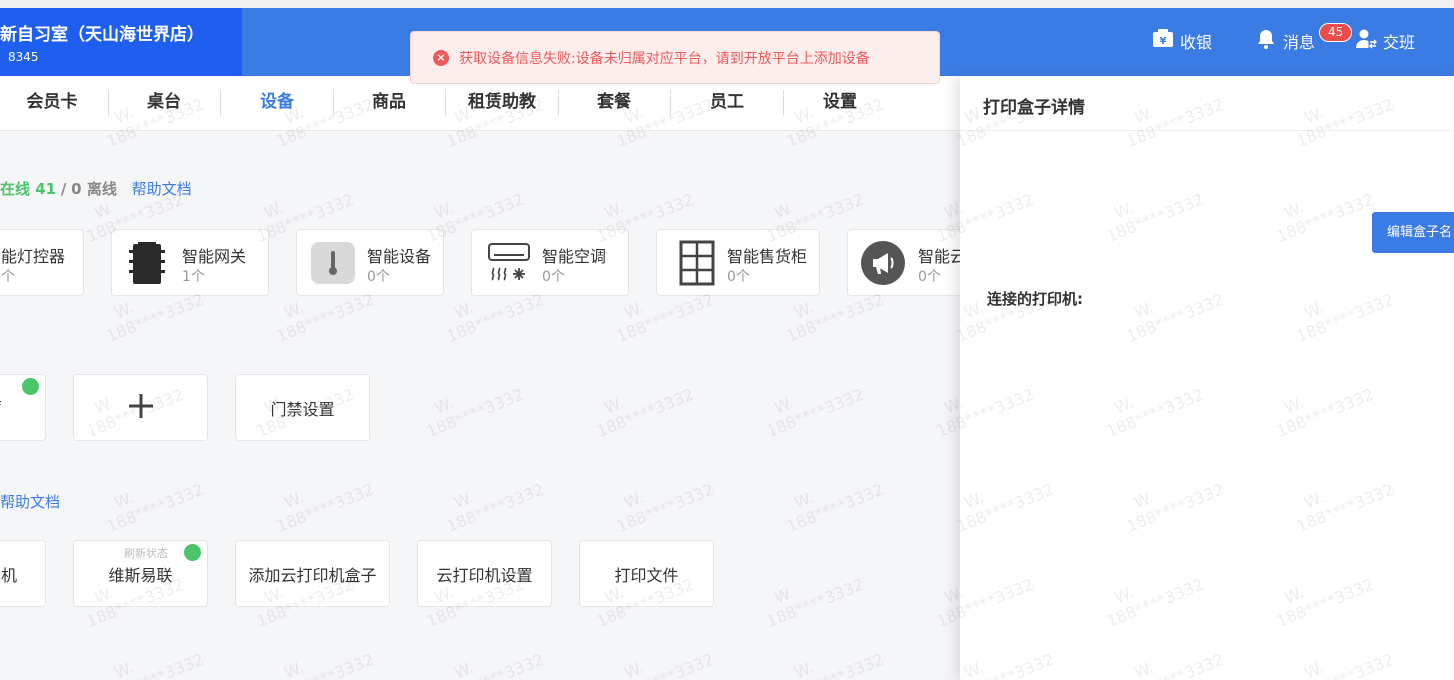 This screenshot has width=1454, height=680. I want to click on device-card-gateway: 智能网关 1个, so click(190, 262).